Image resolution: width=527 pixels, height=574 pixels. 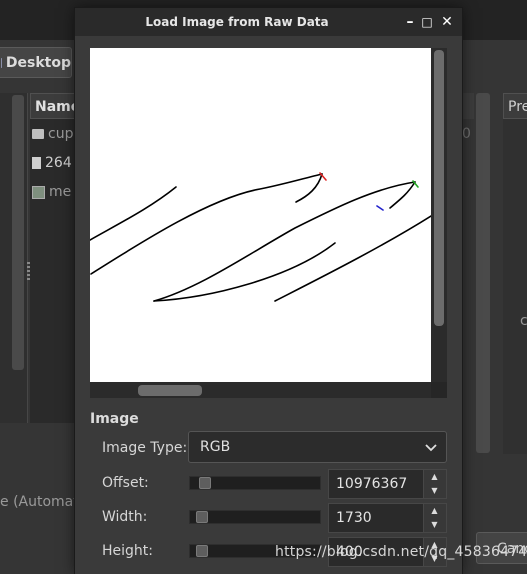 I want to click on list-item: 264, so click(x=52, y=163).